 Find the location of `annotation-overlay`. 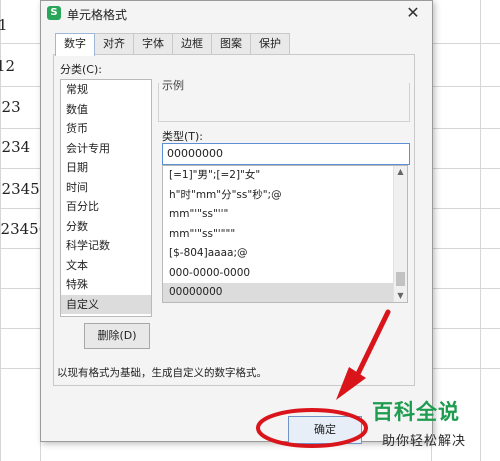

annotation-overlay is located at coordinates (323, 378).